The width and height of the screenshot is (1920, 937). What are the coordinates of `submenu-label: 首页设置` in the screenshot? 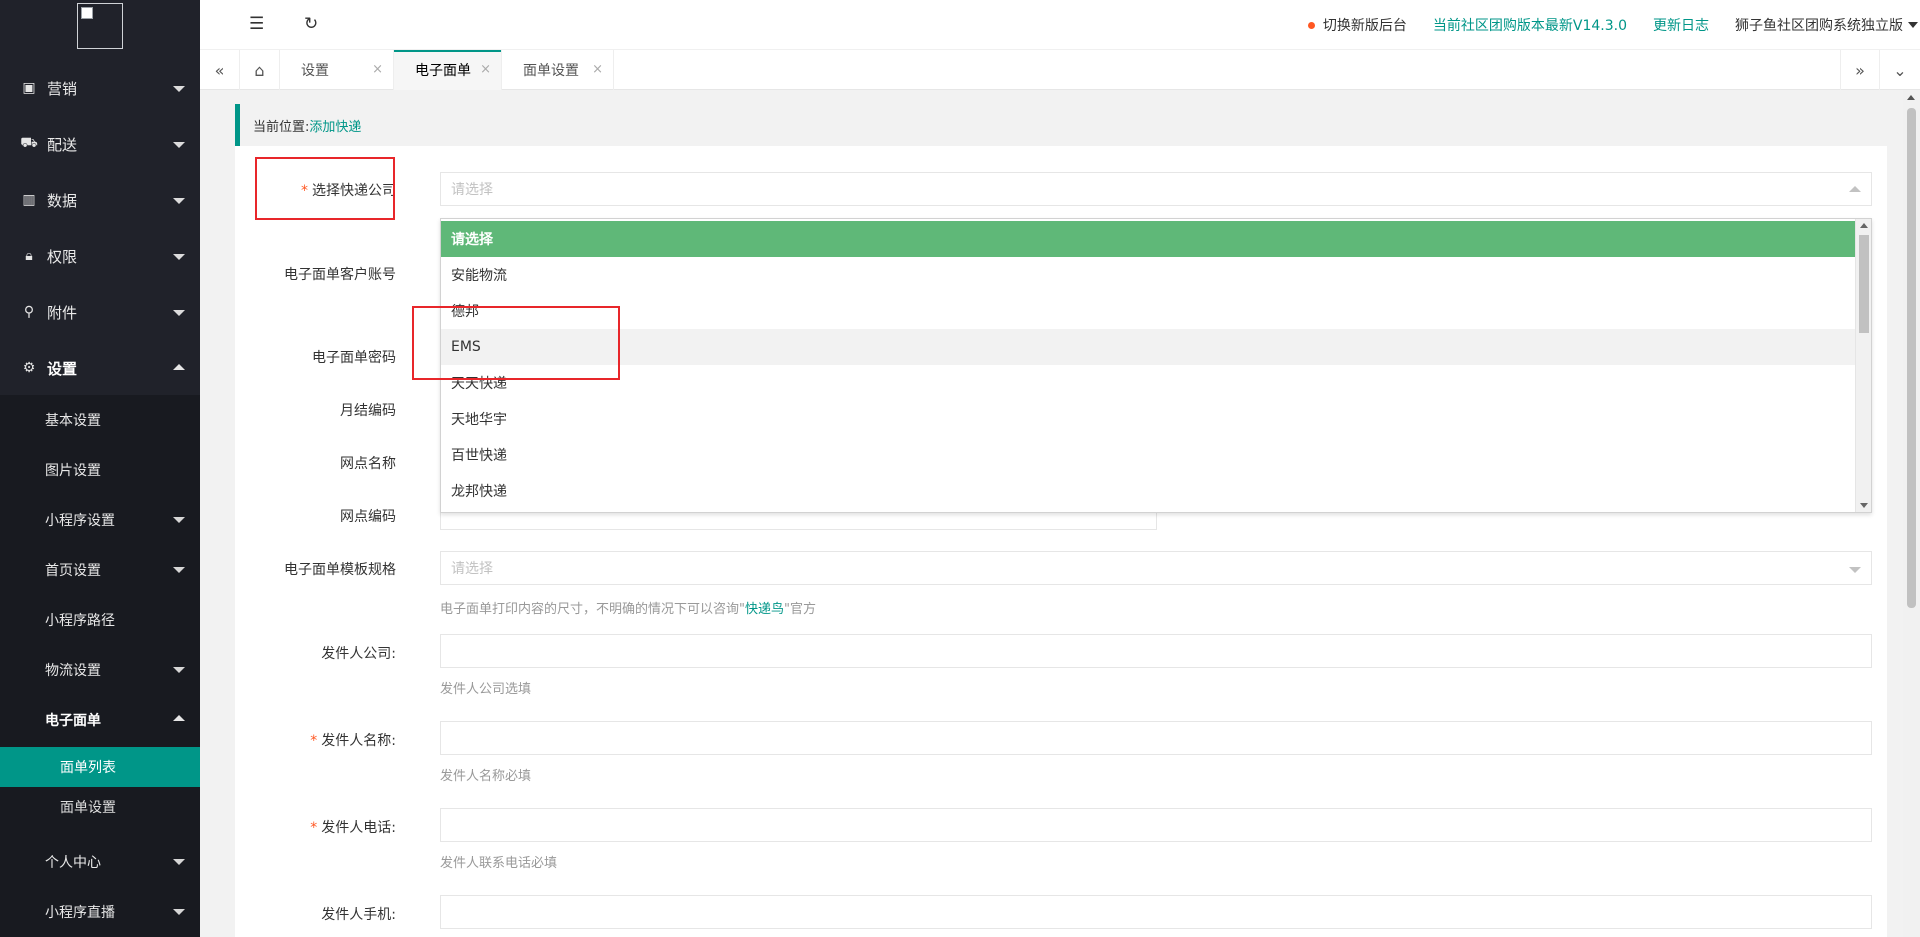 It's located at (73, 571).